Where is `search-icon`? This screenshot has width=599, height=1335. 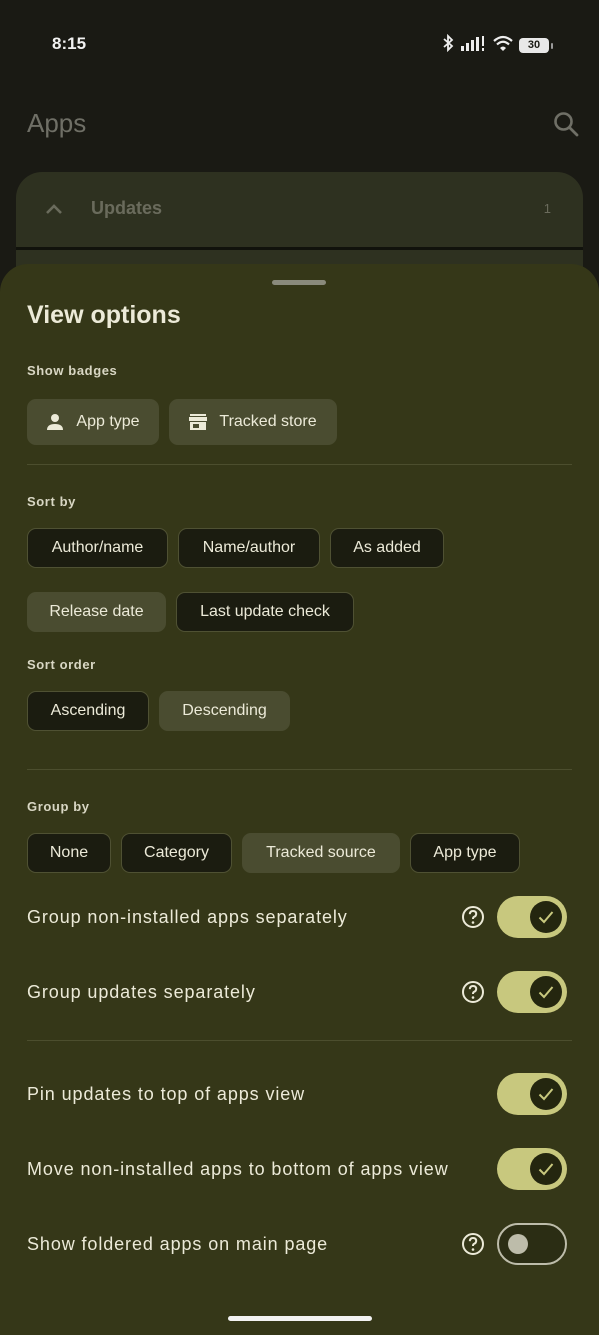 search-icon is located at coordinates (566, 126).